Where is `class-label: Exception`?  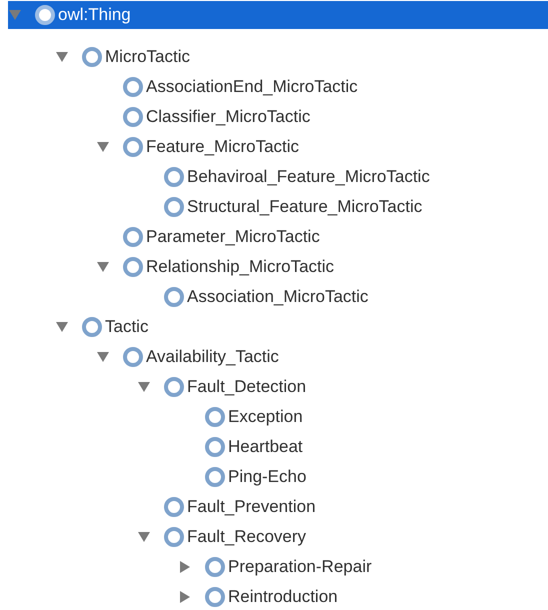 class-label: Exception is located at coordinates (265, 417).